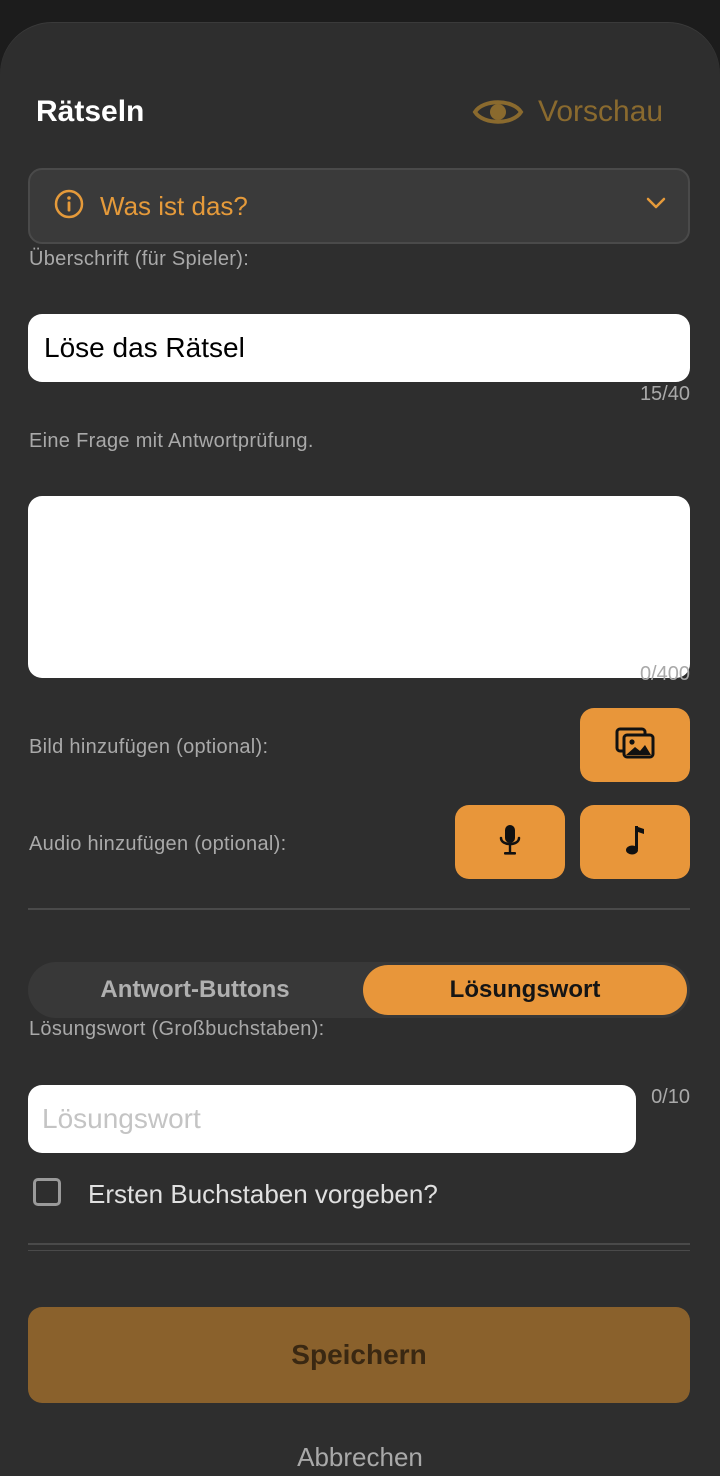 The width and height of the screenshot is (720, 1476). I want to click on footer-divider-secondary, so click(359, 1250).